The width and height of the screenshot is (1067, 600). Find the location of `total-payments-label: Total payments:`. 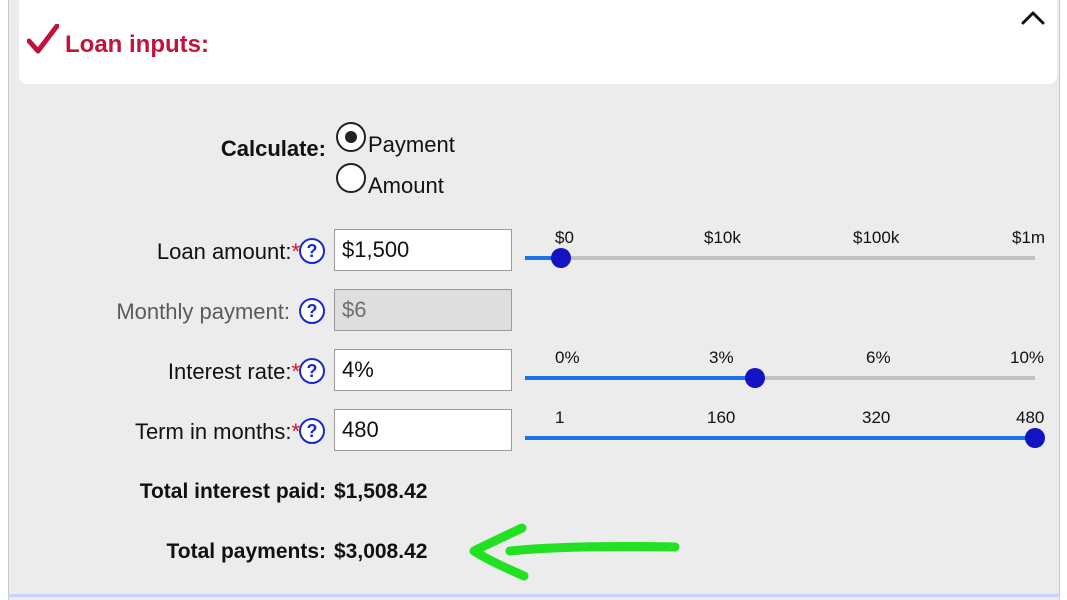

total-payments-label: Total payments: is located at coordinates (246, 551).